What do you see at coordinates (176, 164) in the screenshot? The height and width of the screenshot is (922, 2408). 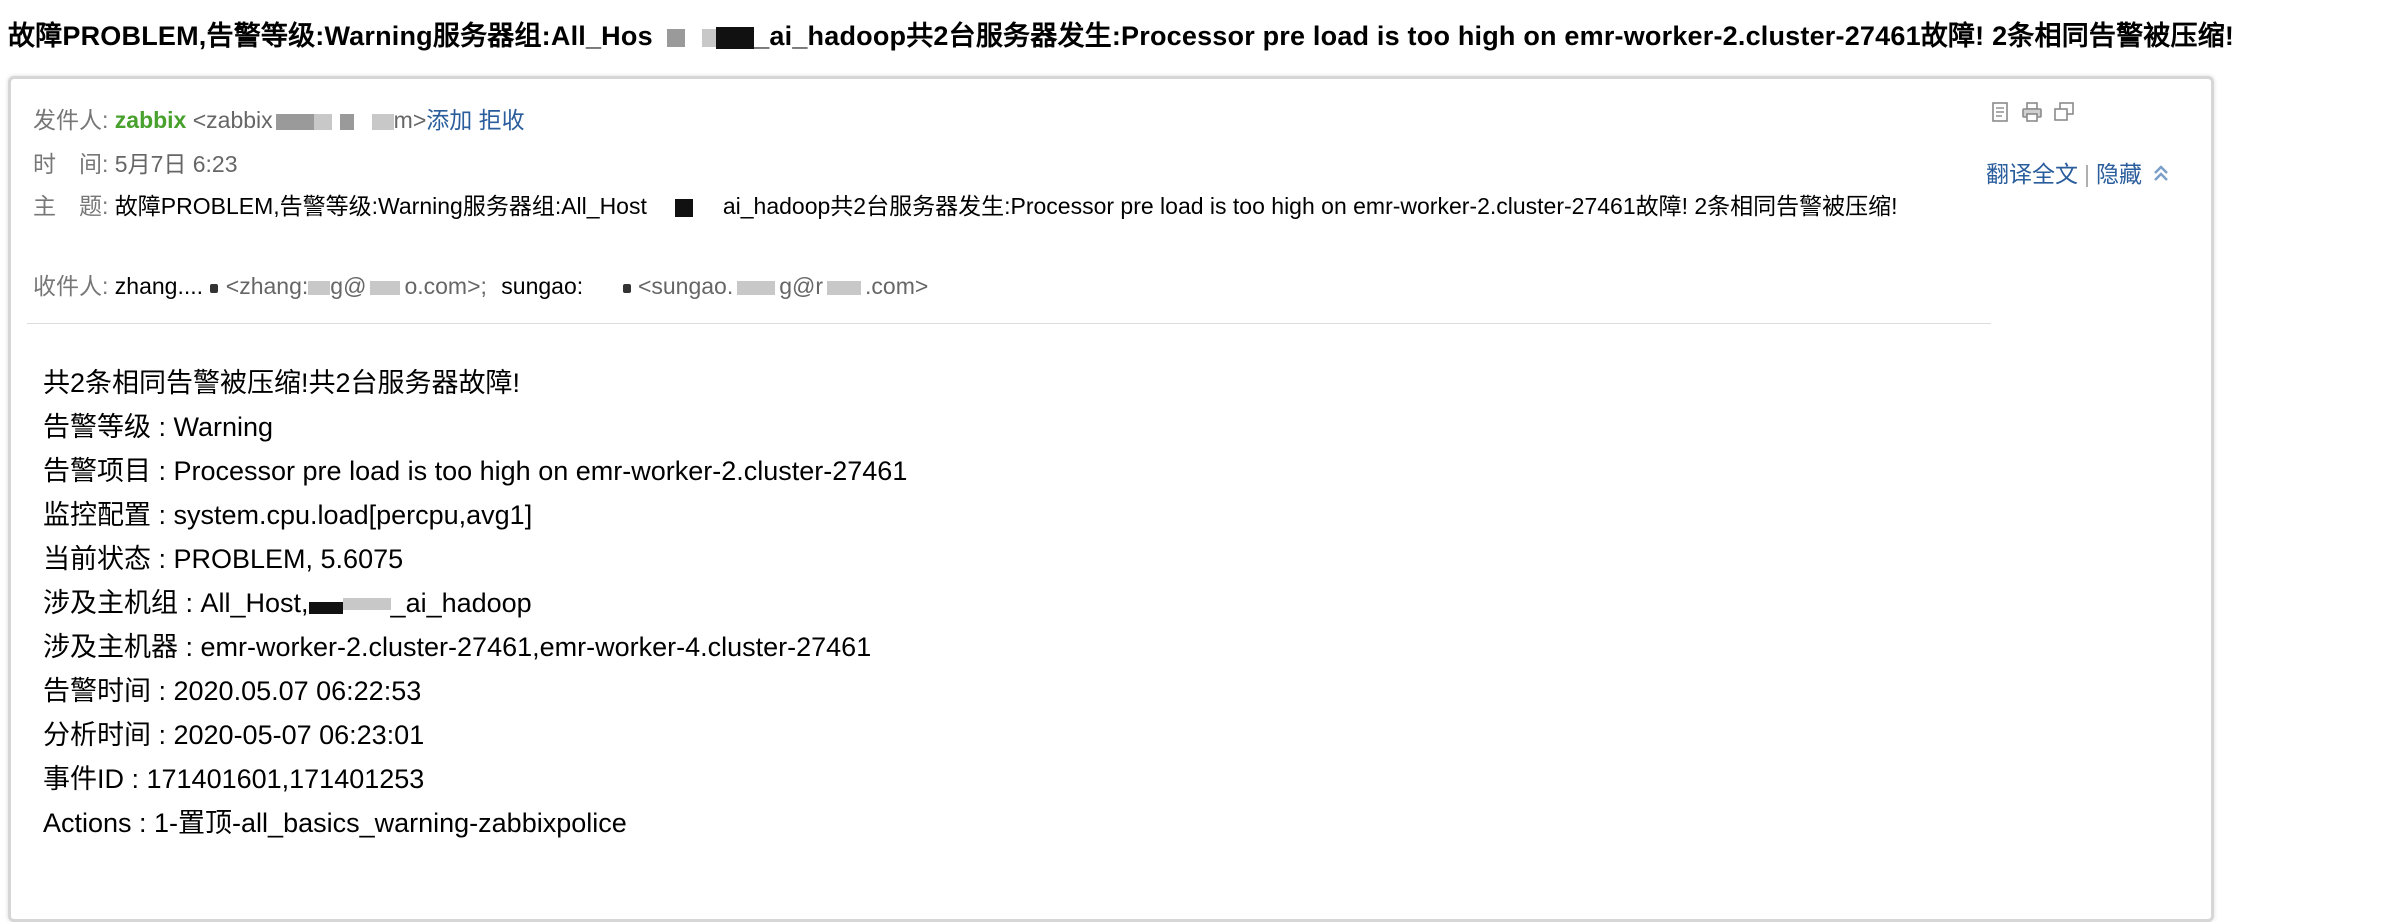 I see `time-value: 5月7日 6:23` at bounding box center [176, 164].